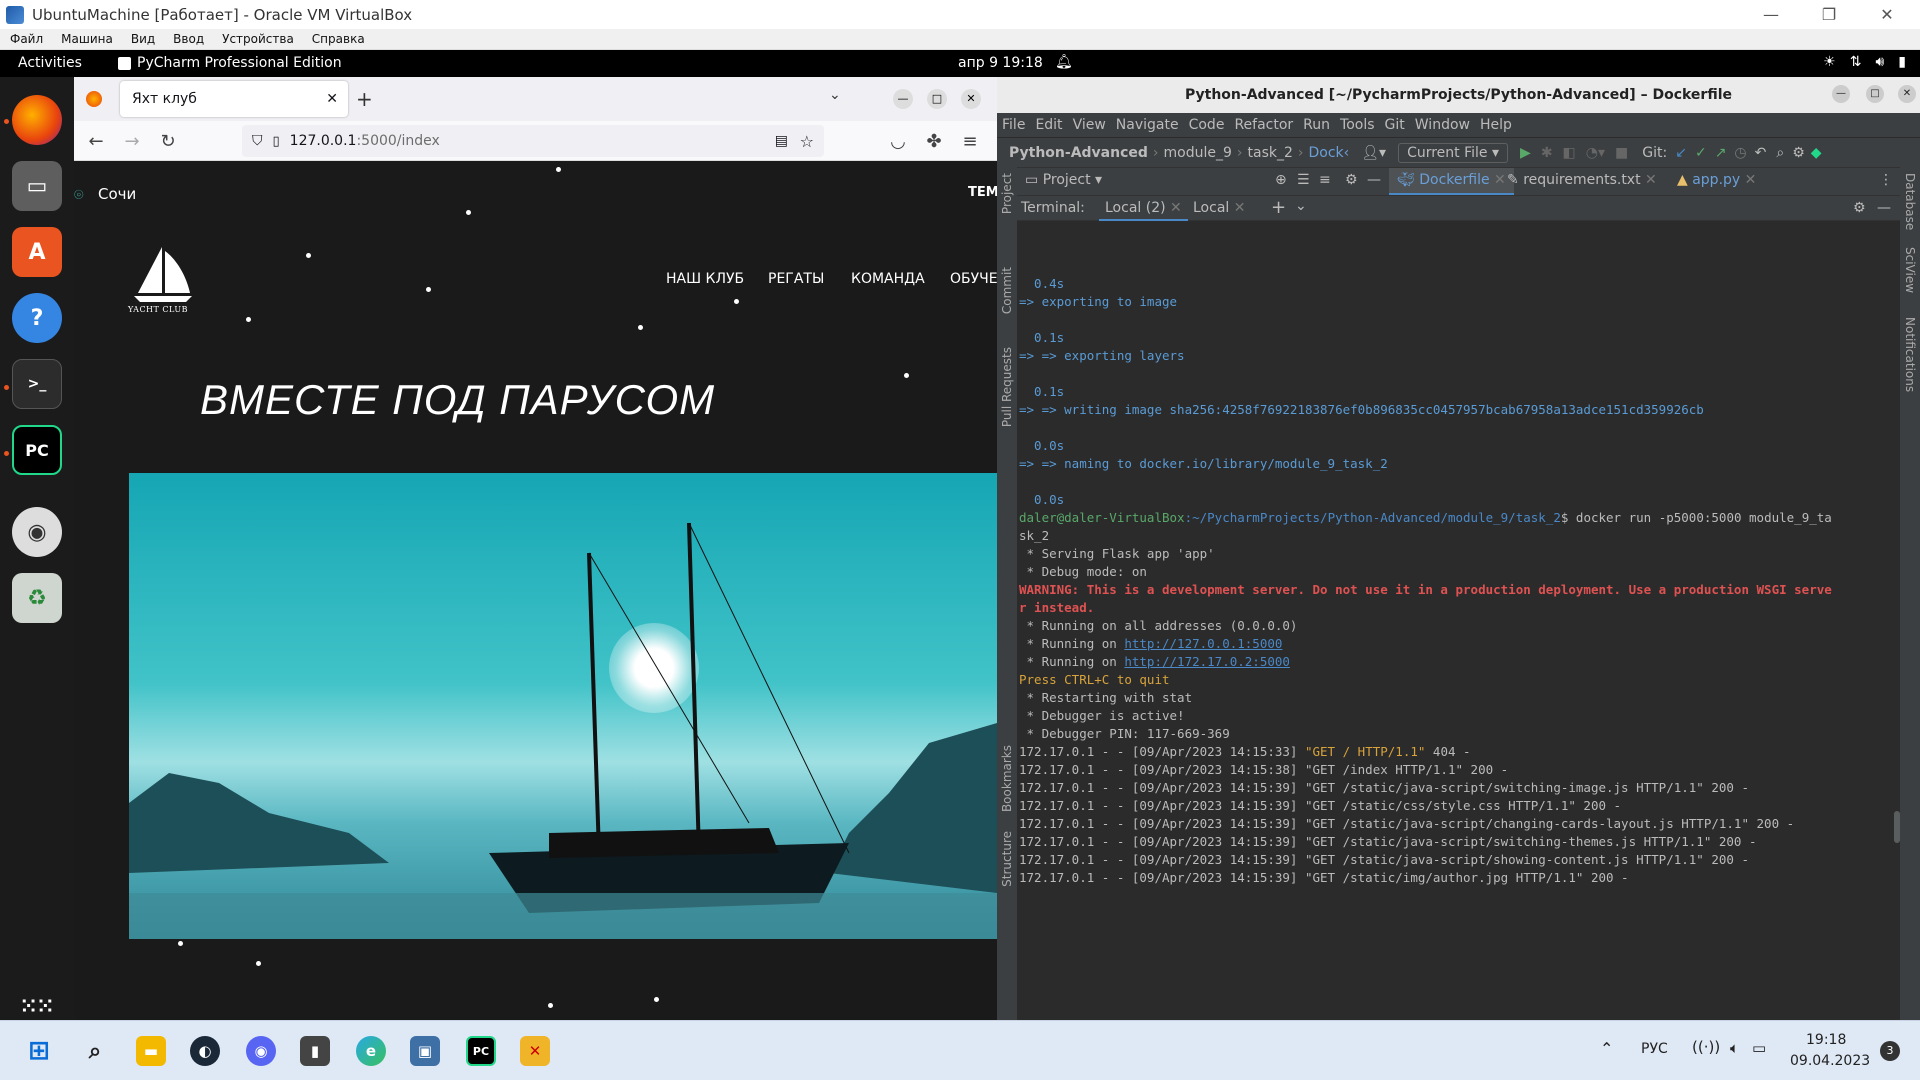  I want to click on menu-code: Code, so click(1207, 125).